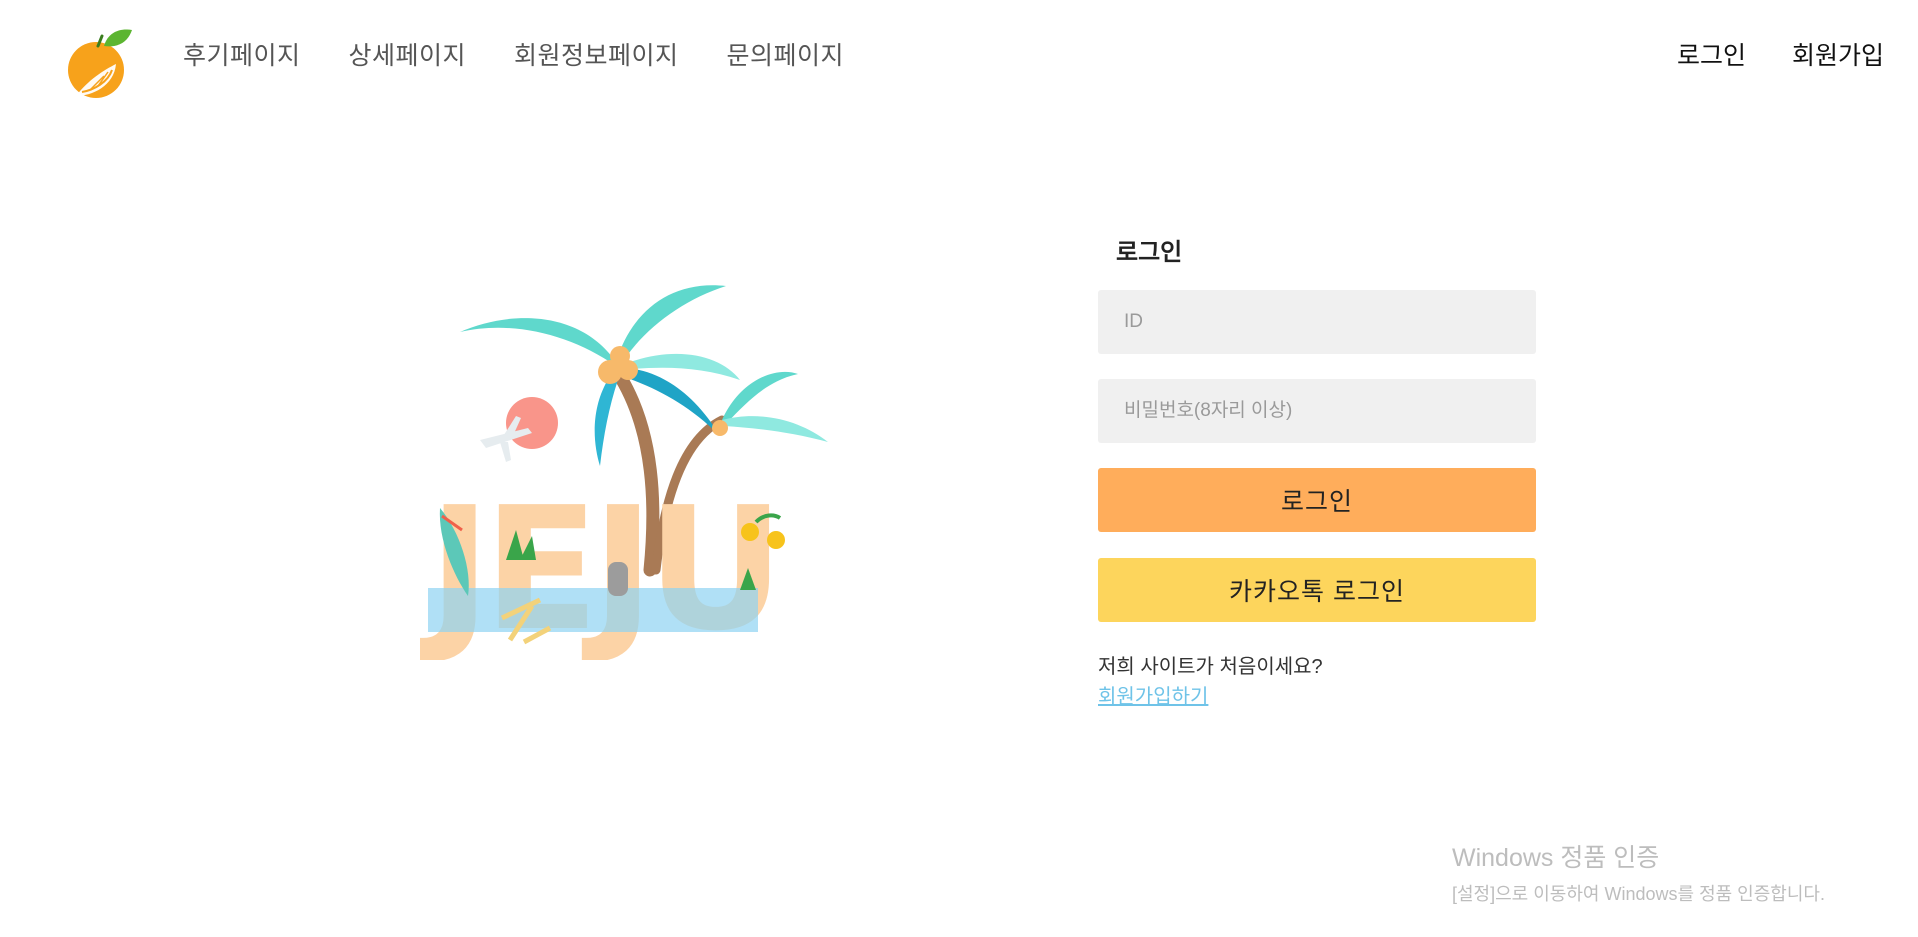 The width and height of the screenshot is (1918, 937). Describe the element at coordinates (1711, 54) in the screenshot. I see `header-login-link: 로그인` at that location.